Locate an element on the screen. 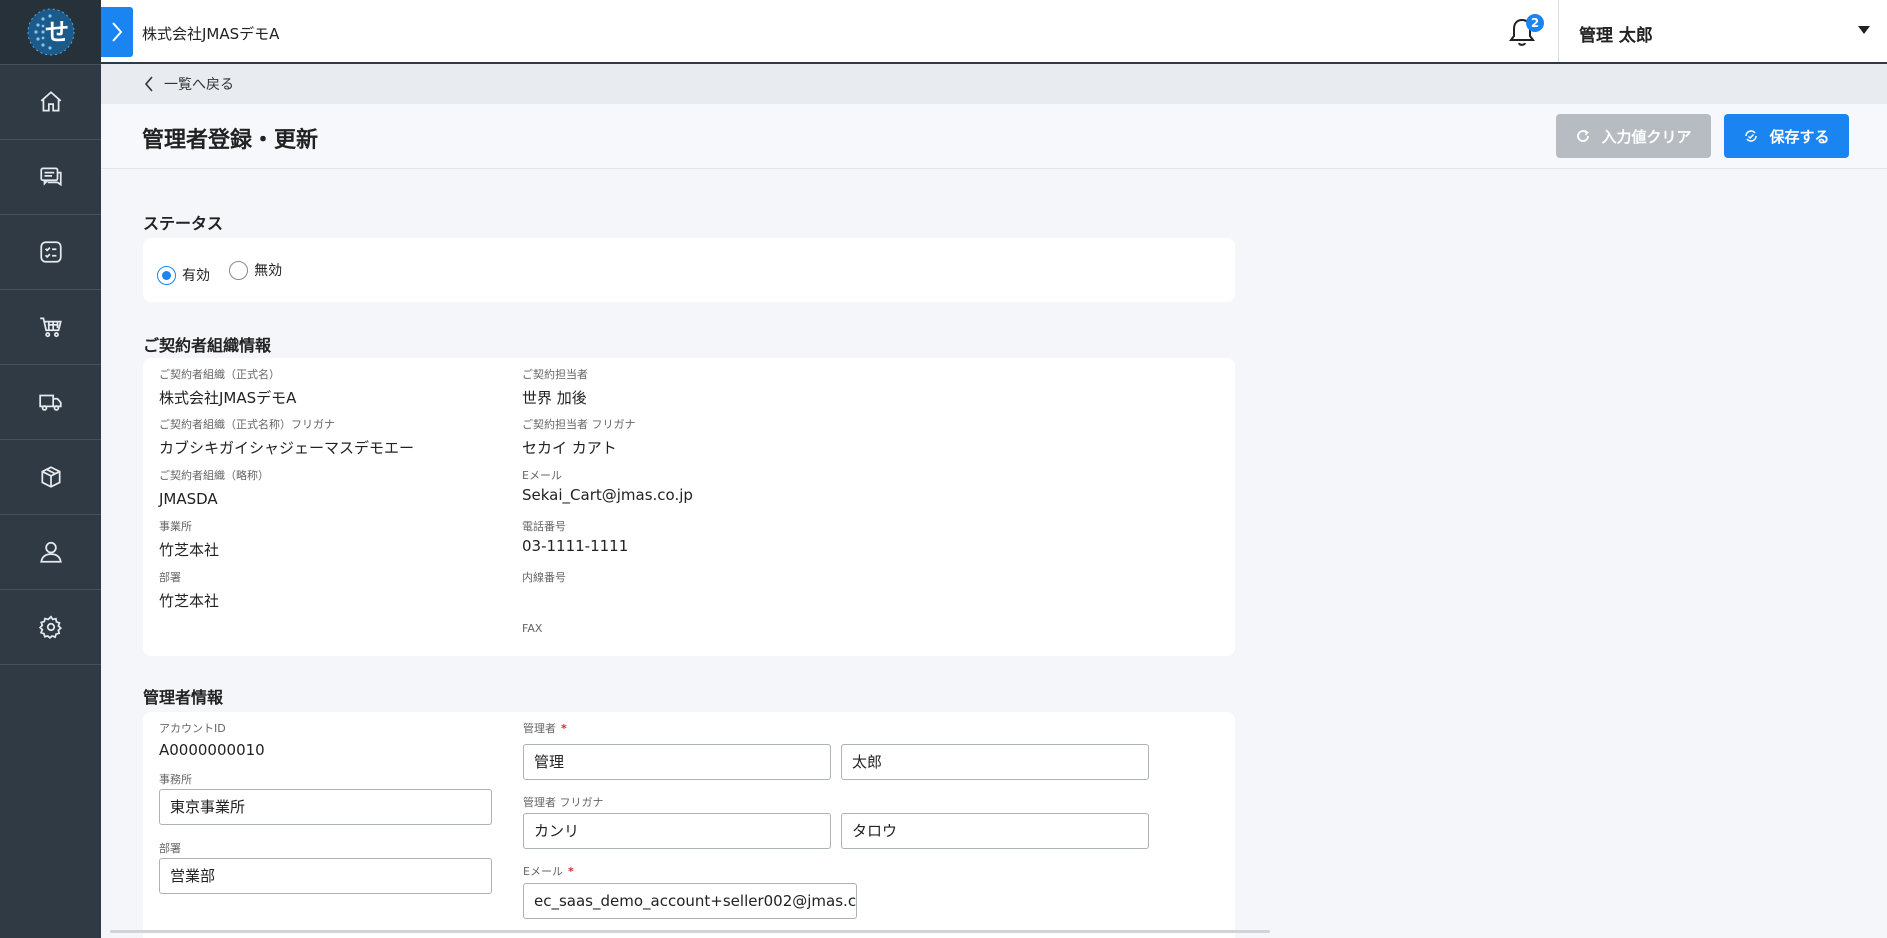 The width and height of the screenshot is (1887, 938). horizontal-scrollbar is located at coordinates (690, 931).